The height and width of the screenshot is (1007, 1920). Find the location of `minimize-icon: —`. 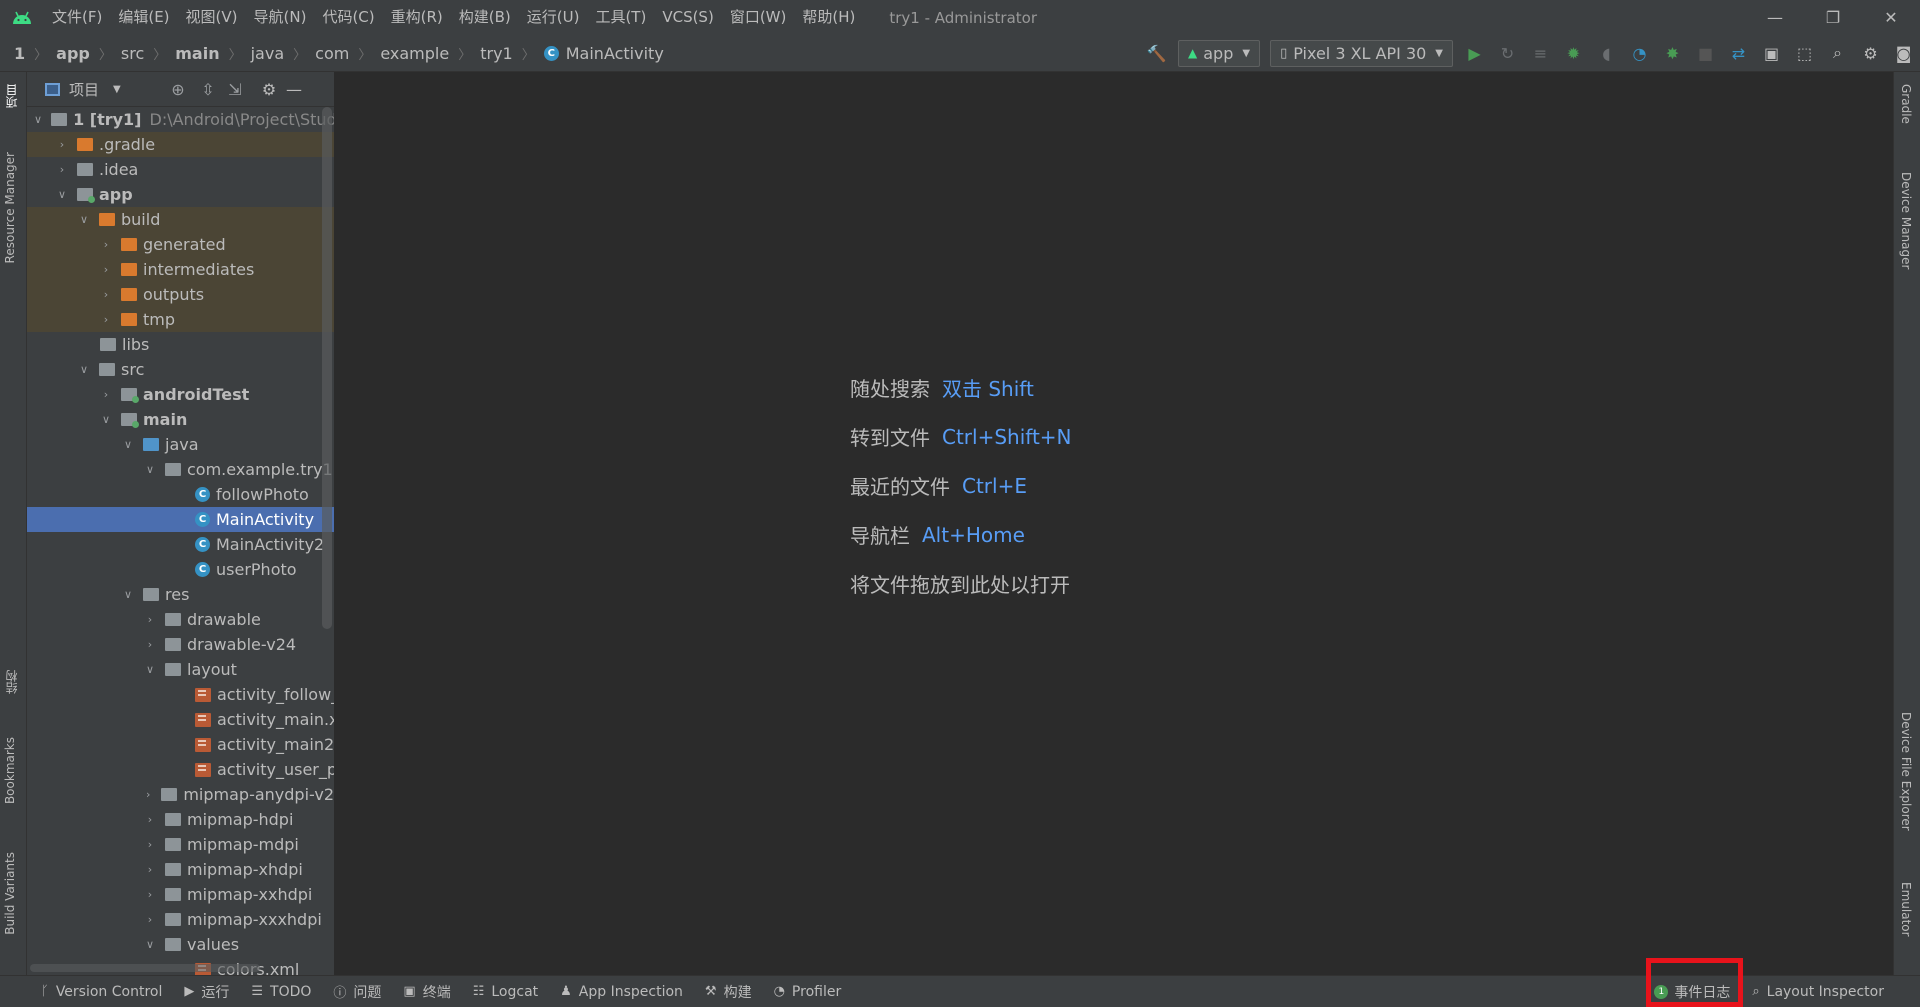

minimize-icon: — is located at coordinates (1775, 17).